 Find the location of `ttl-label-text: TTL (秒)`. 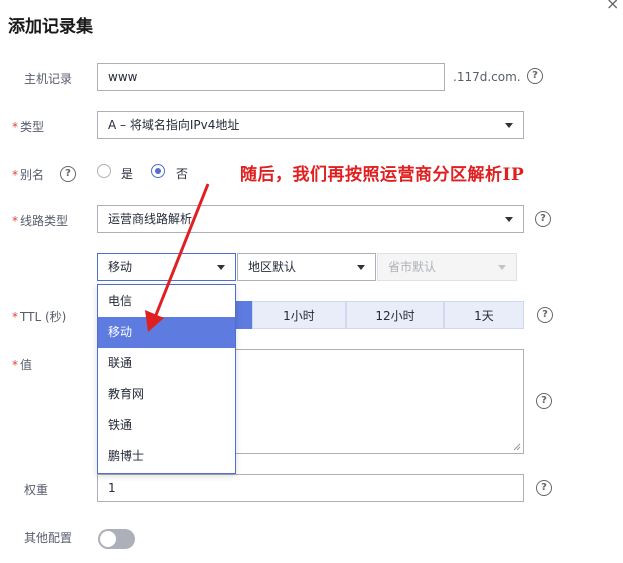

ttl-label-text: TTL (秒) is located at coordinates (43, 317).